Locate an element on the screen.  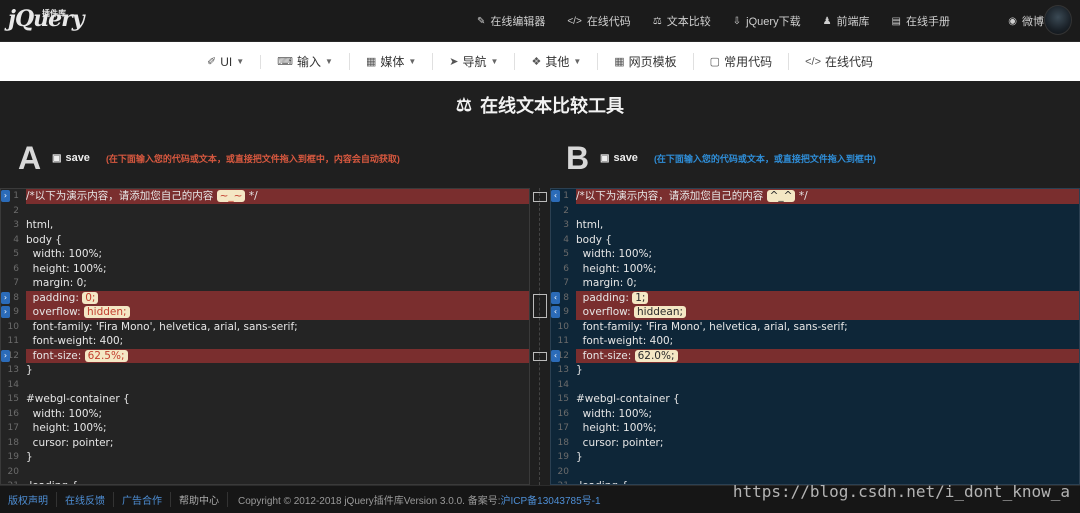
topnav-label: 微博 is located at coordinates (1033, 22).